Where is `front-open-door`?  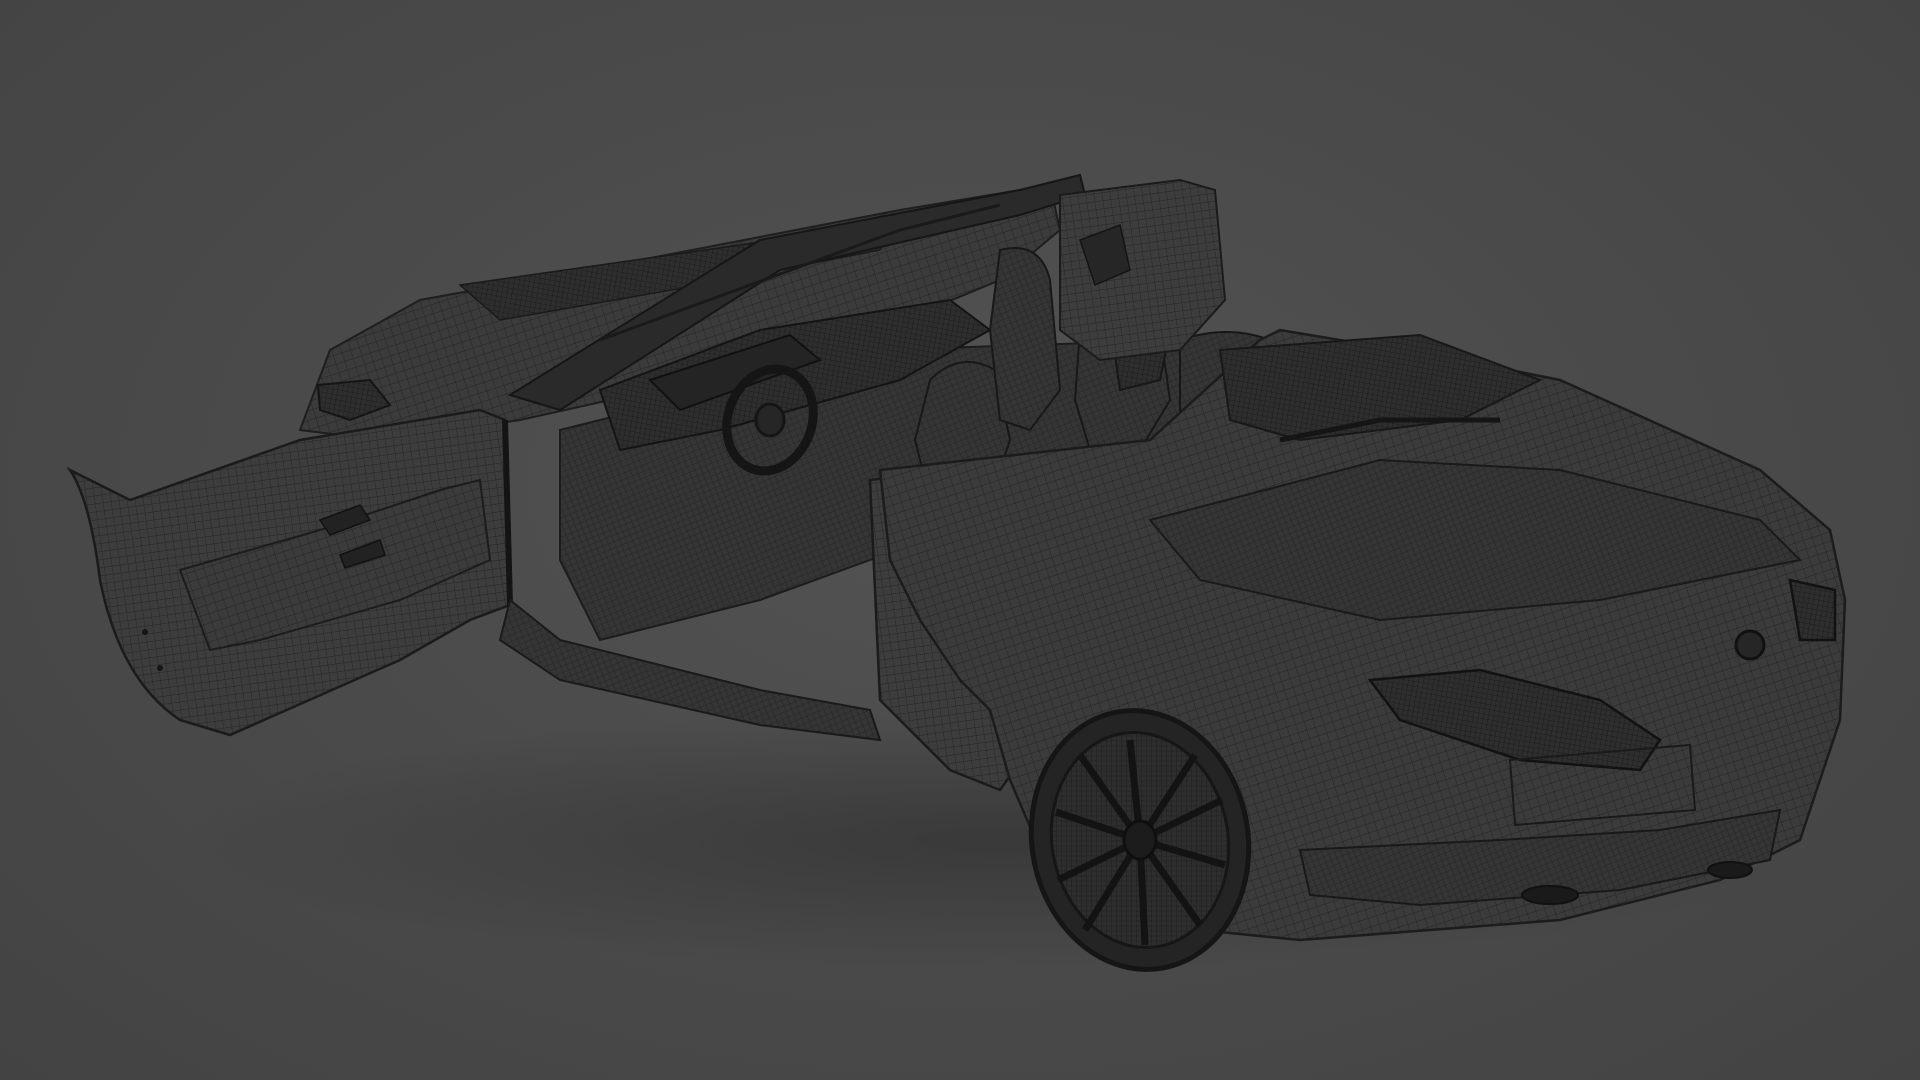 front-open-door is located at coordinates (289, 572).